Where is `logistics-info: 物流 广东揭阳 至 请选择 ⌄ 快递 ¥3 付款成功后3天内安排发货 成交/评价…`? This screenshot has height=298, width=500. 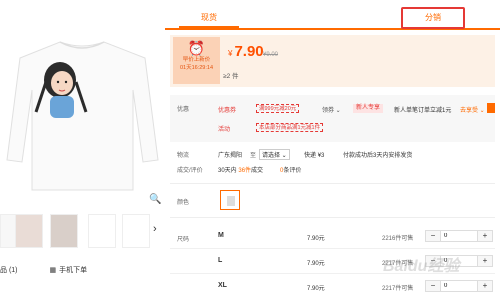
logistics-info: 物流 广东揭阳 至 请选择 ⌄ 快递 ¥3 付款成功后3天内安排发货 成交/评价… is located at coordinates (332, 162).